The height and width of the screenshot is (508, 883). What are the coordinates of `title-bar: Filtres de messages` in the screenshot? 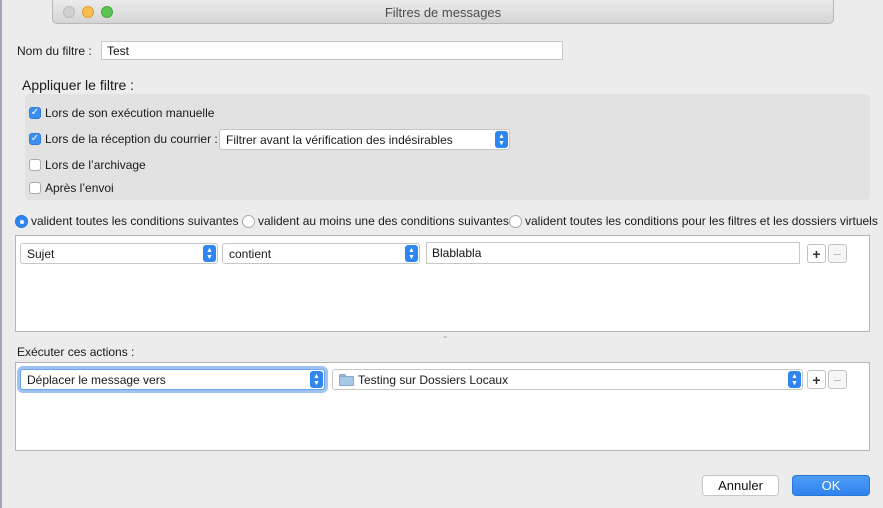 It's located at (443, 12).